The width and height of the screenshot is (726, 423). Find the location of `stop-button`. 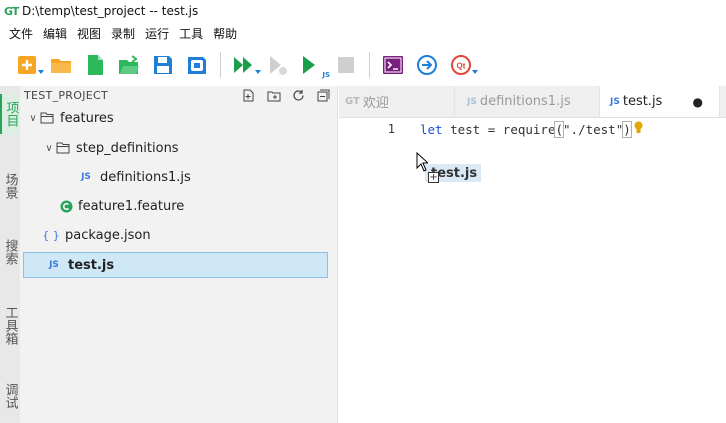

stop-button is located at coordinates (346, 65).